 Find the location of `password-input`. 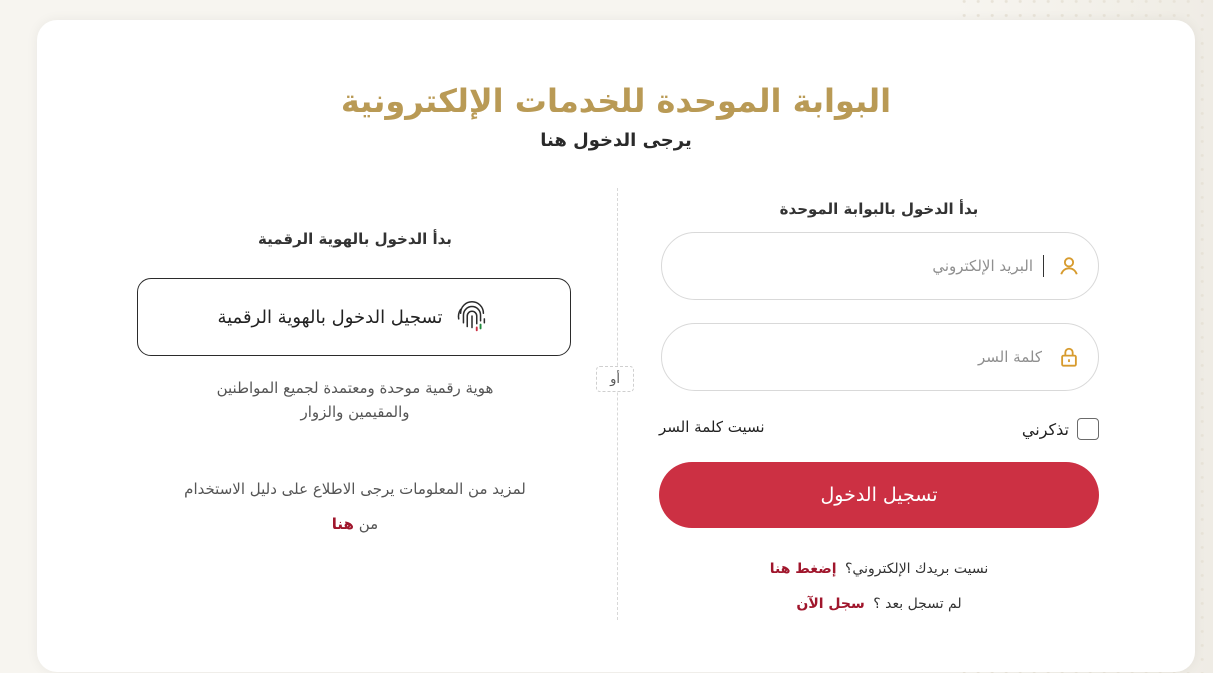

password-input is located at coordinates (872, 357).